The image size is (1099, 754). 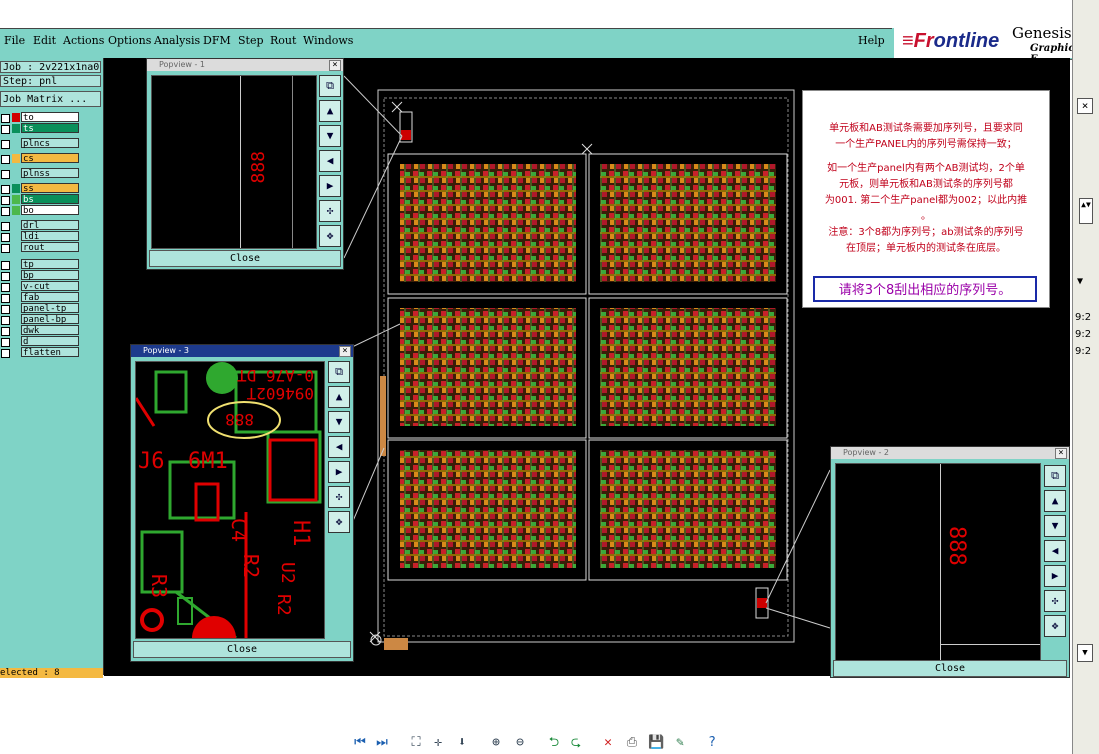 What do you see at coordinates (1085, 653) in the screenshot?
I see `scroll-down-icon: ▼` at bounding box center [1085, 653].